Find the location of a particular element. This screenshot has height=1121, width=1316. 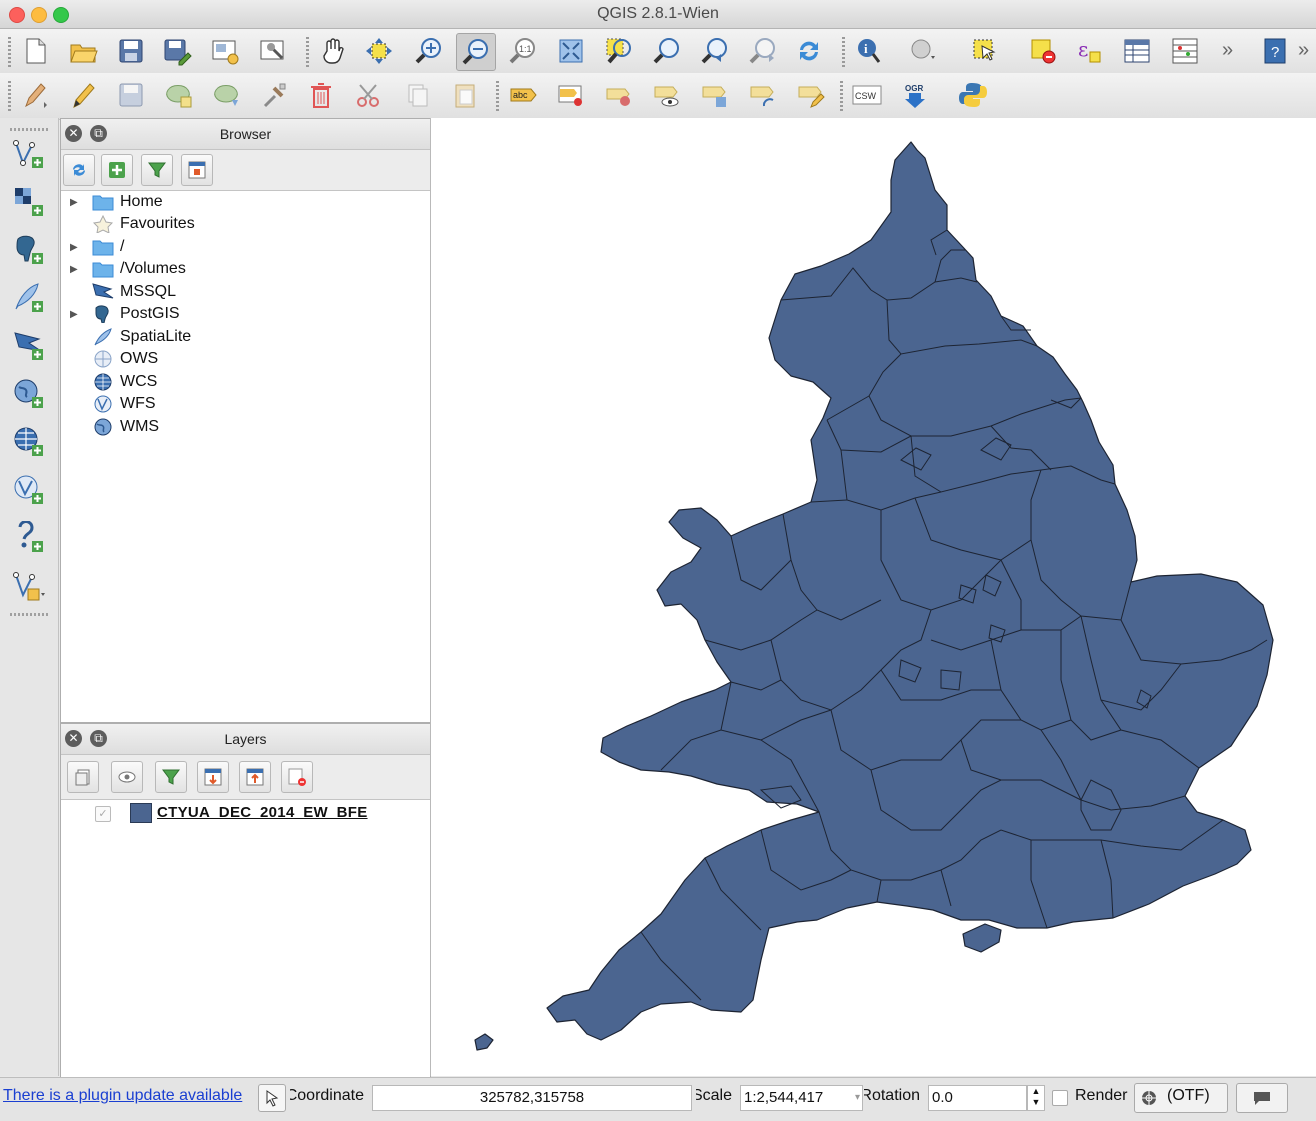

toolbar-overflow-button-2: » is located at coordinates (1303, 50).